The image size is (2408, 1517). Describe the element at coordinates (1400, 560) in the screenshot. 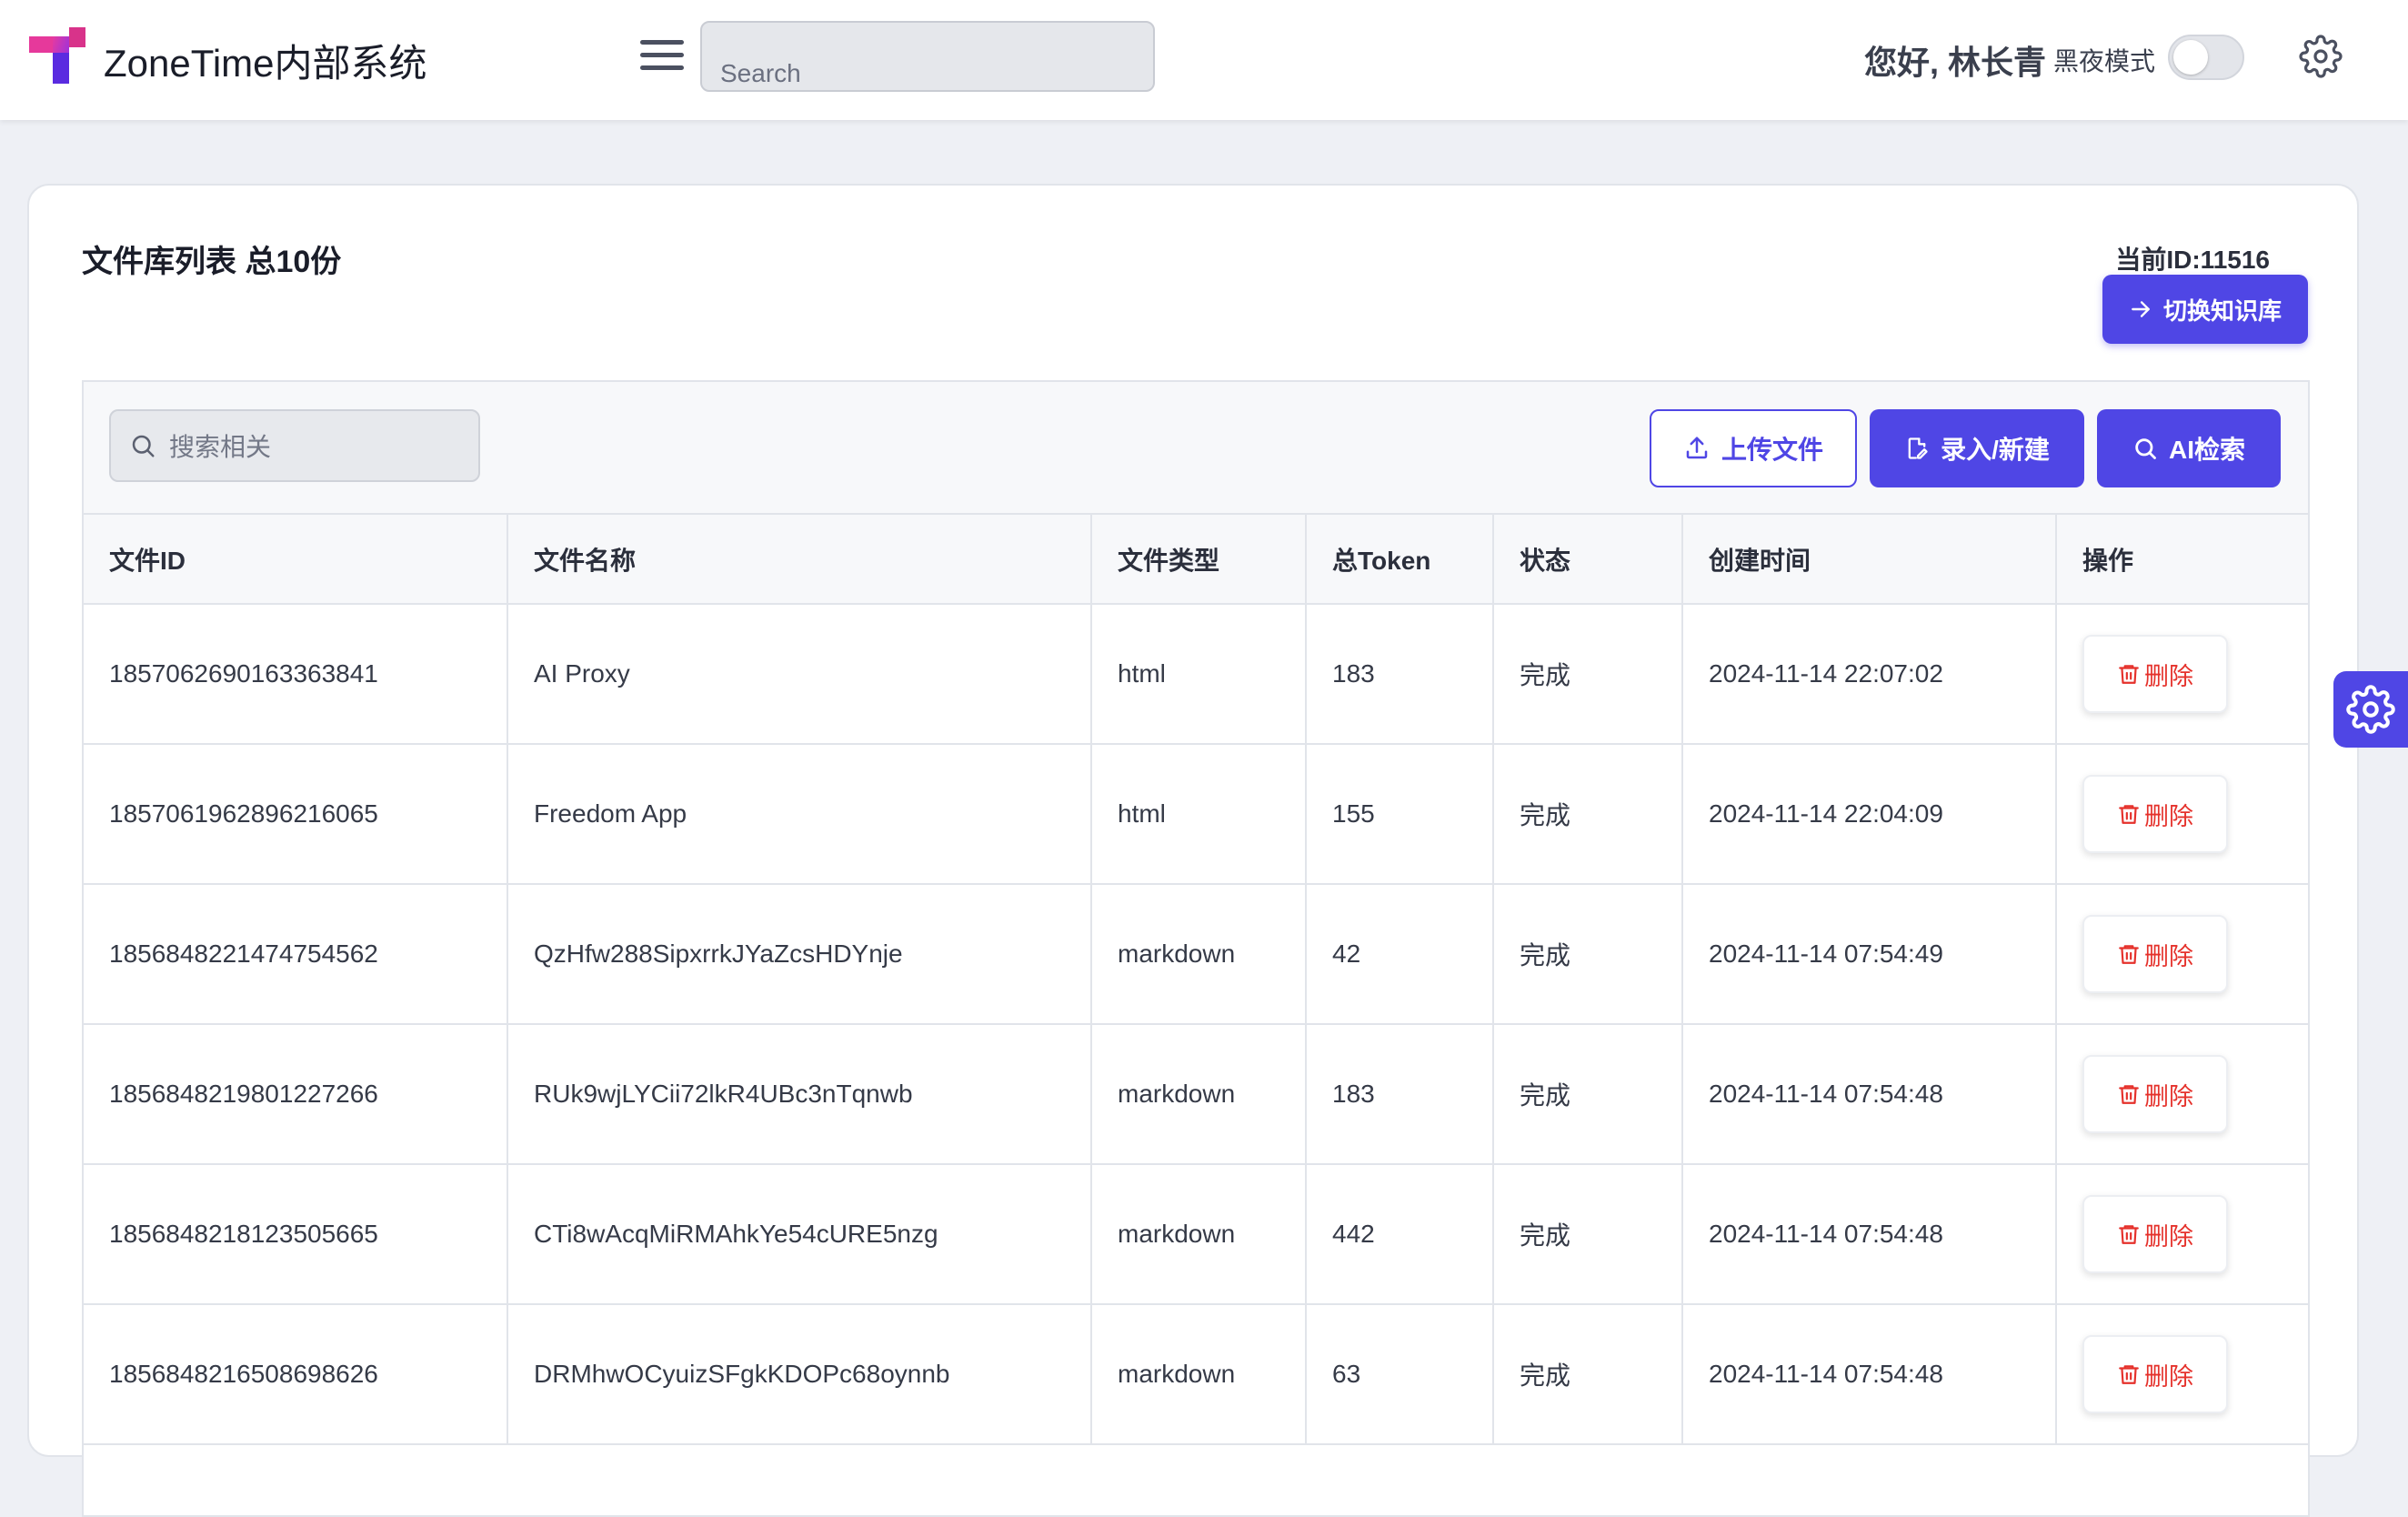

I see `column-header-total-token: 总Token` at that location.